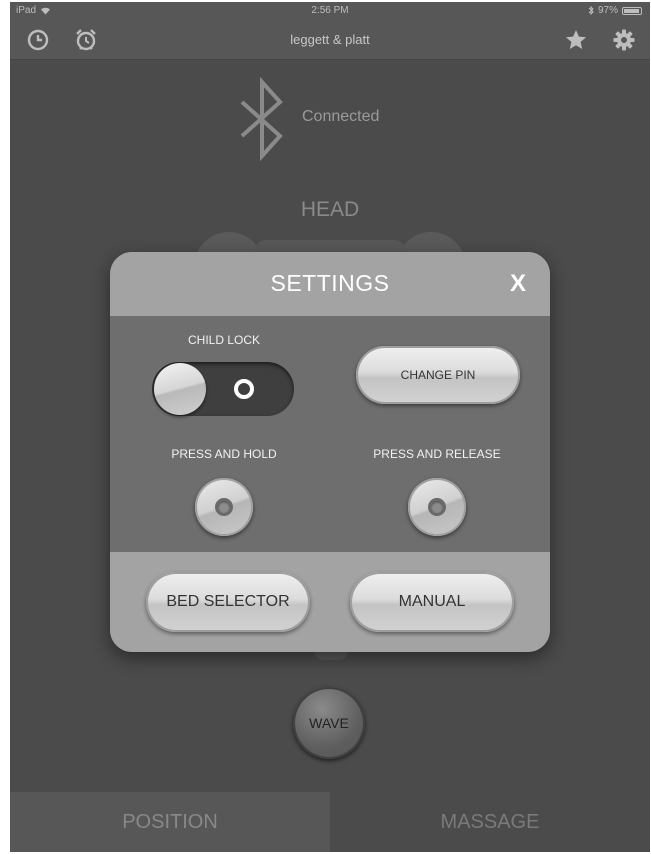 Image resolution: width=651 pixels, height=854 pixels. I want to click on press-release-radio, so click(437, 507).